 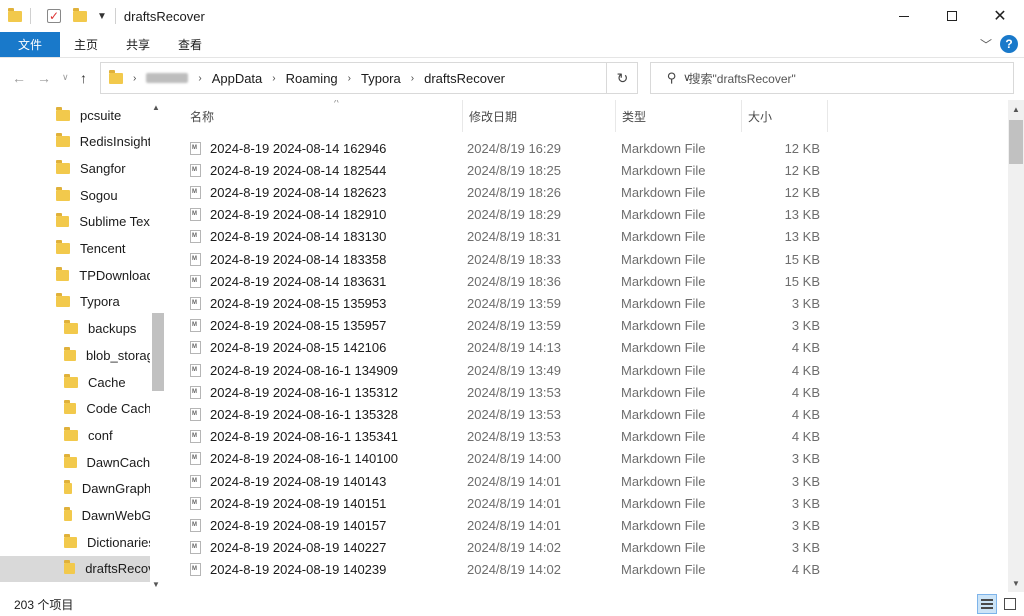 What do you see at coordinates (75, 329) in the screenshot?
I see `sidebar-item-backups: backups` at bounding box center [75, 329].